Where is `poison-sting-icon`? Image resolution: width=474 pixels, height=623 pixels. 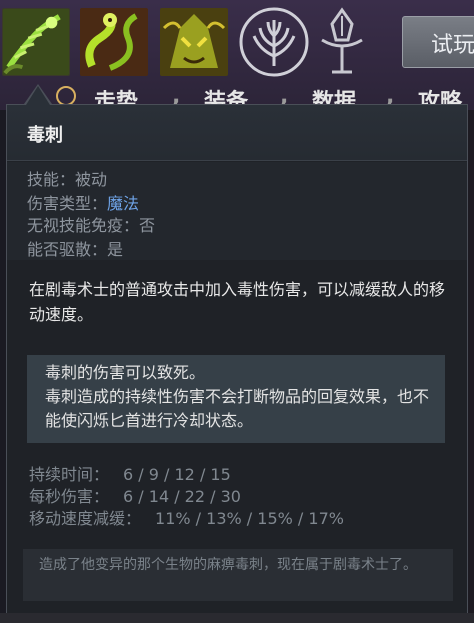
poison-sting-icon is located at coordinates (36, 42).